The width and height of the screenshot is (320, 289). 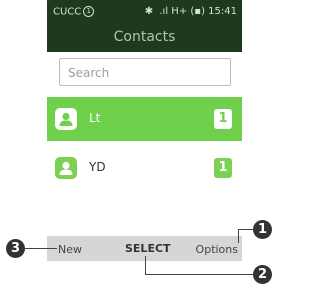 What do you see at coordinates (74, 12) in the screenshot?
I see `carrier-label: CUCC 1` at bounding box center [74, 12].